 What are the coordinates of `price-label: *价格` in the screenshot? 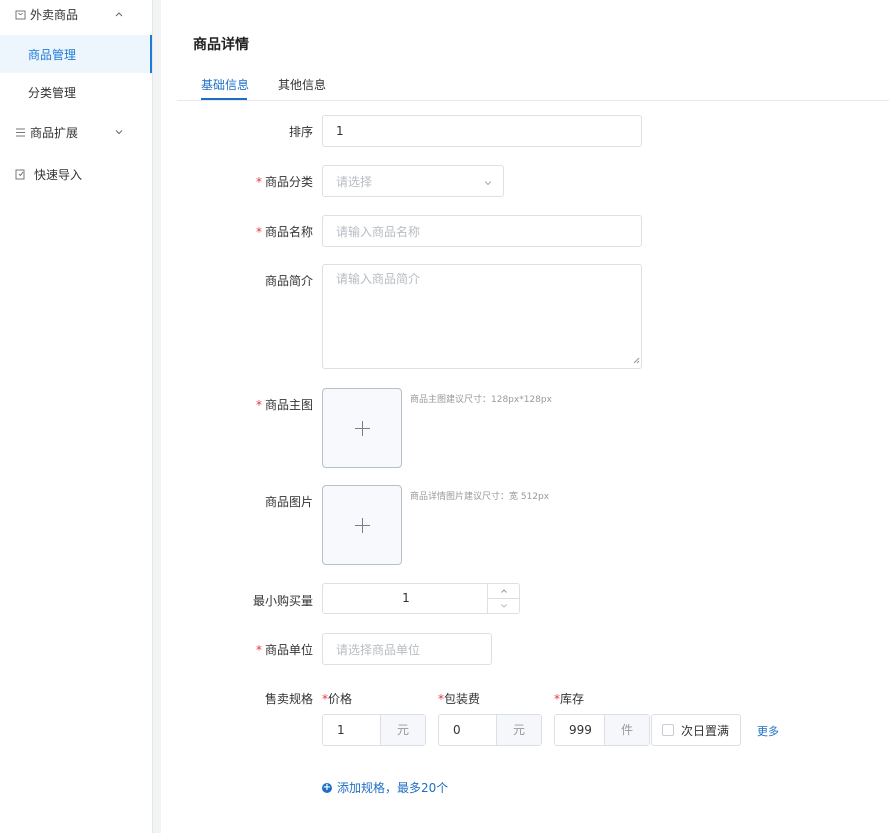 It's located at (337, 699).